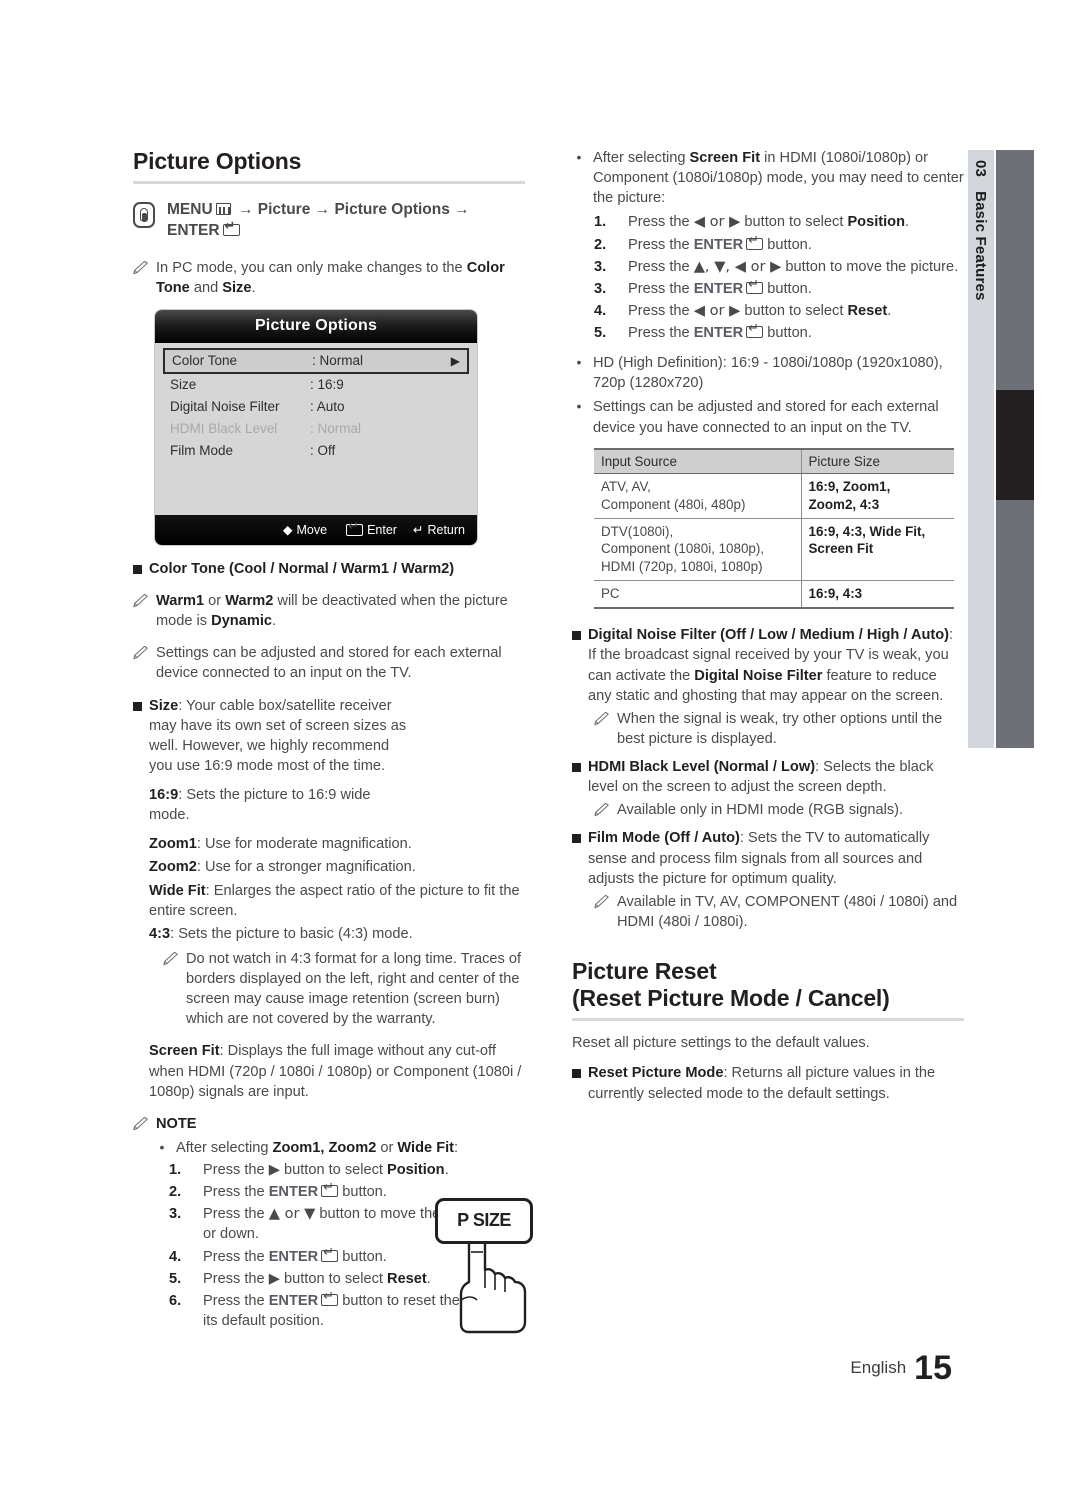 Image resolution: width=1080 pixels, height=1494 pixels. I want to click on pc-note-part2: and, so click(206, 287).